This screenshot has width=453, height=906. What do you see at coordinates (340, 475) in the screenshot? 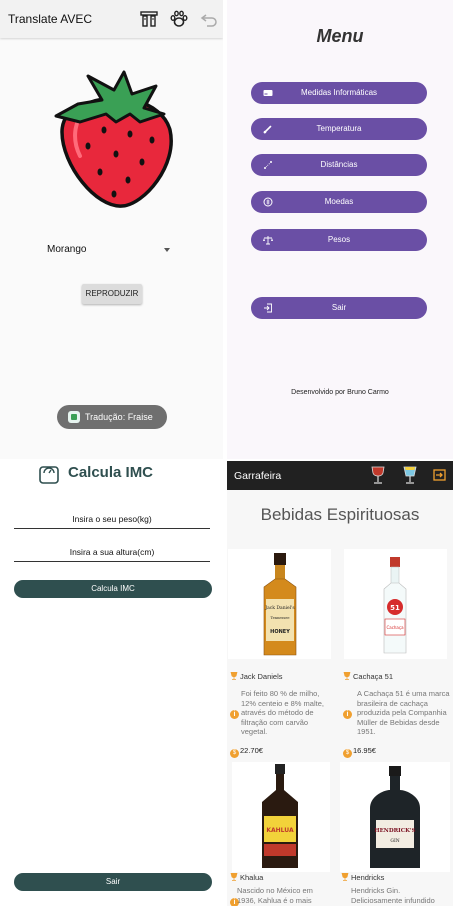
I see `app-bar: Garrafeira` at bounding box center [340, 475].